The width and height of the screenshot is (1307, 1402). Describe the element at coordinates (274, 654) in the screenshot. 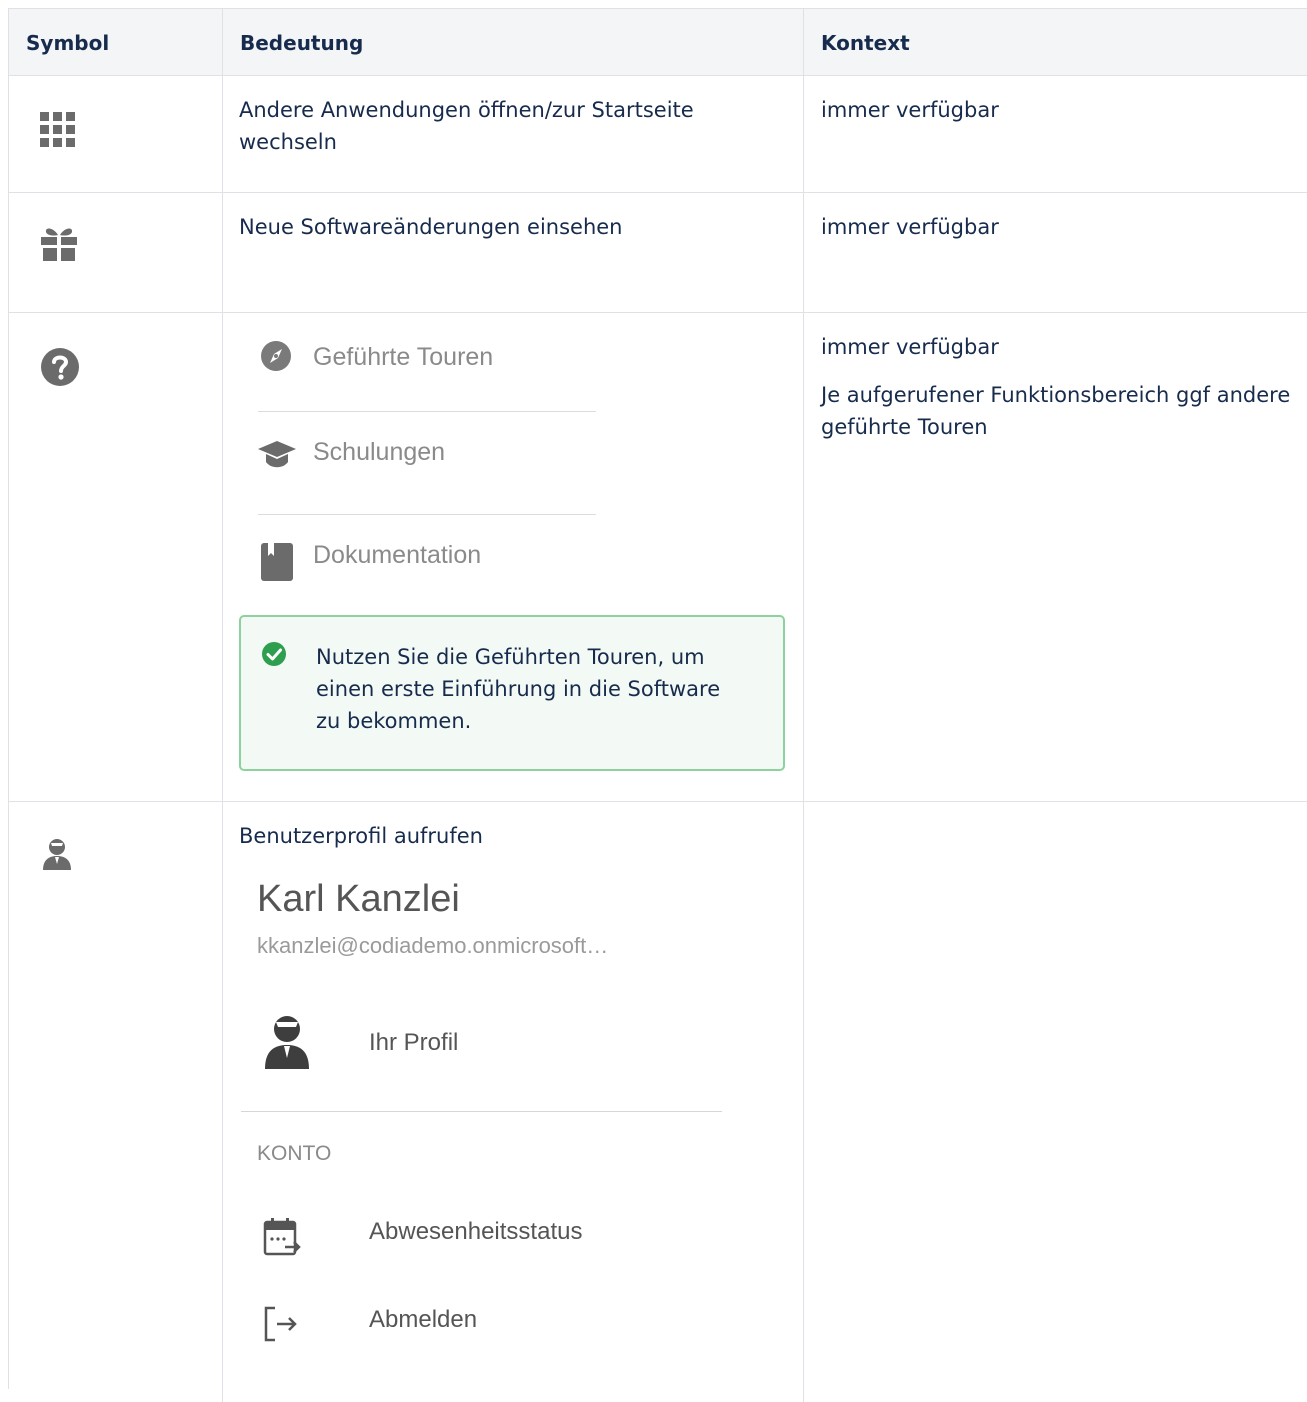

I see `check-circle-icon` at that location.